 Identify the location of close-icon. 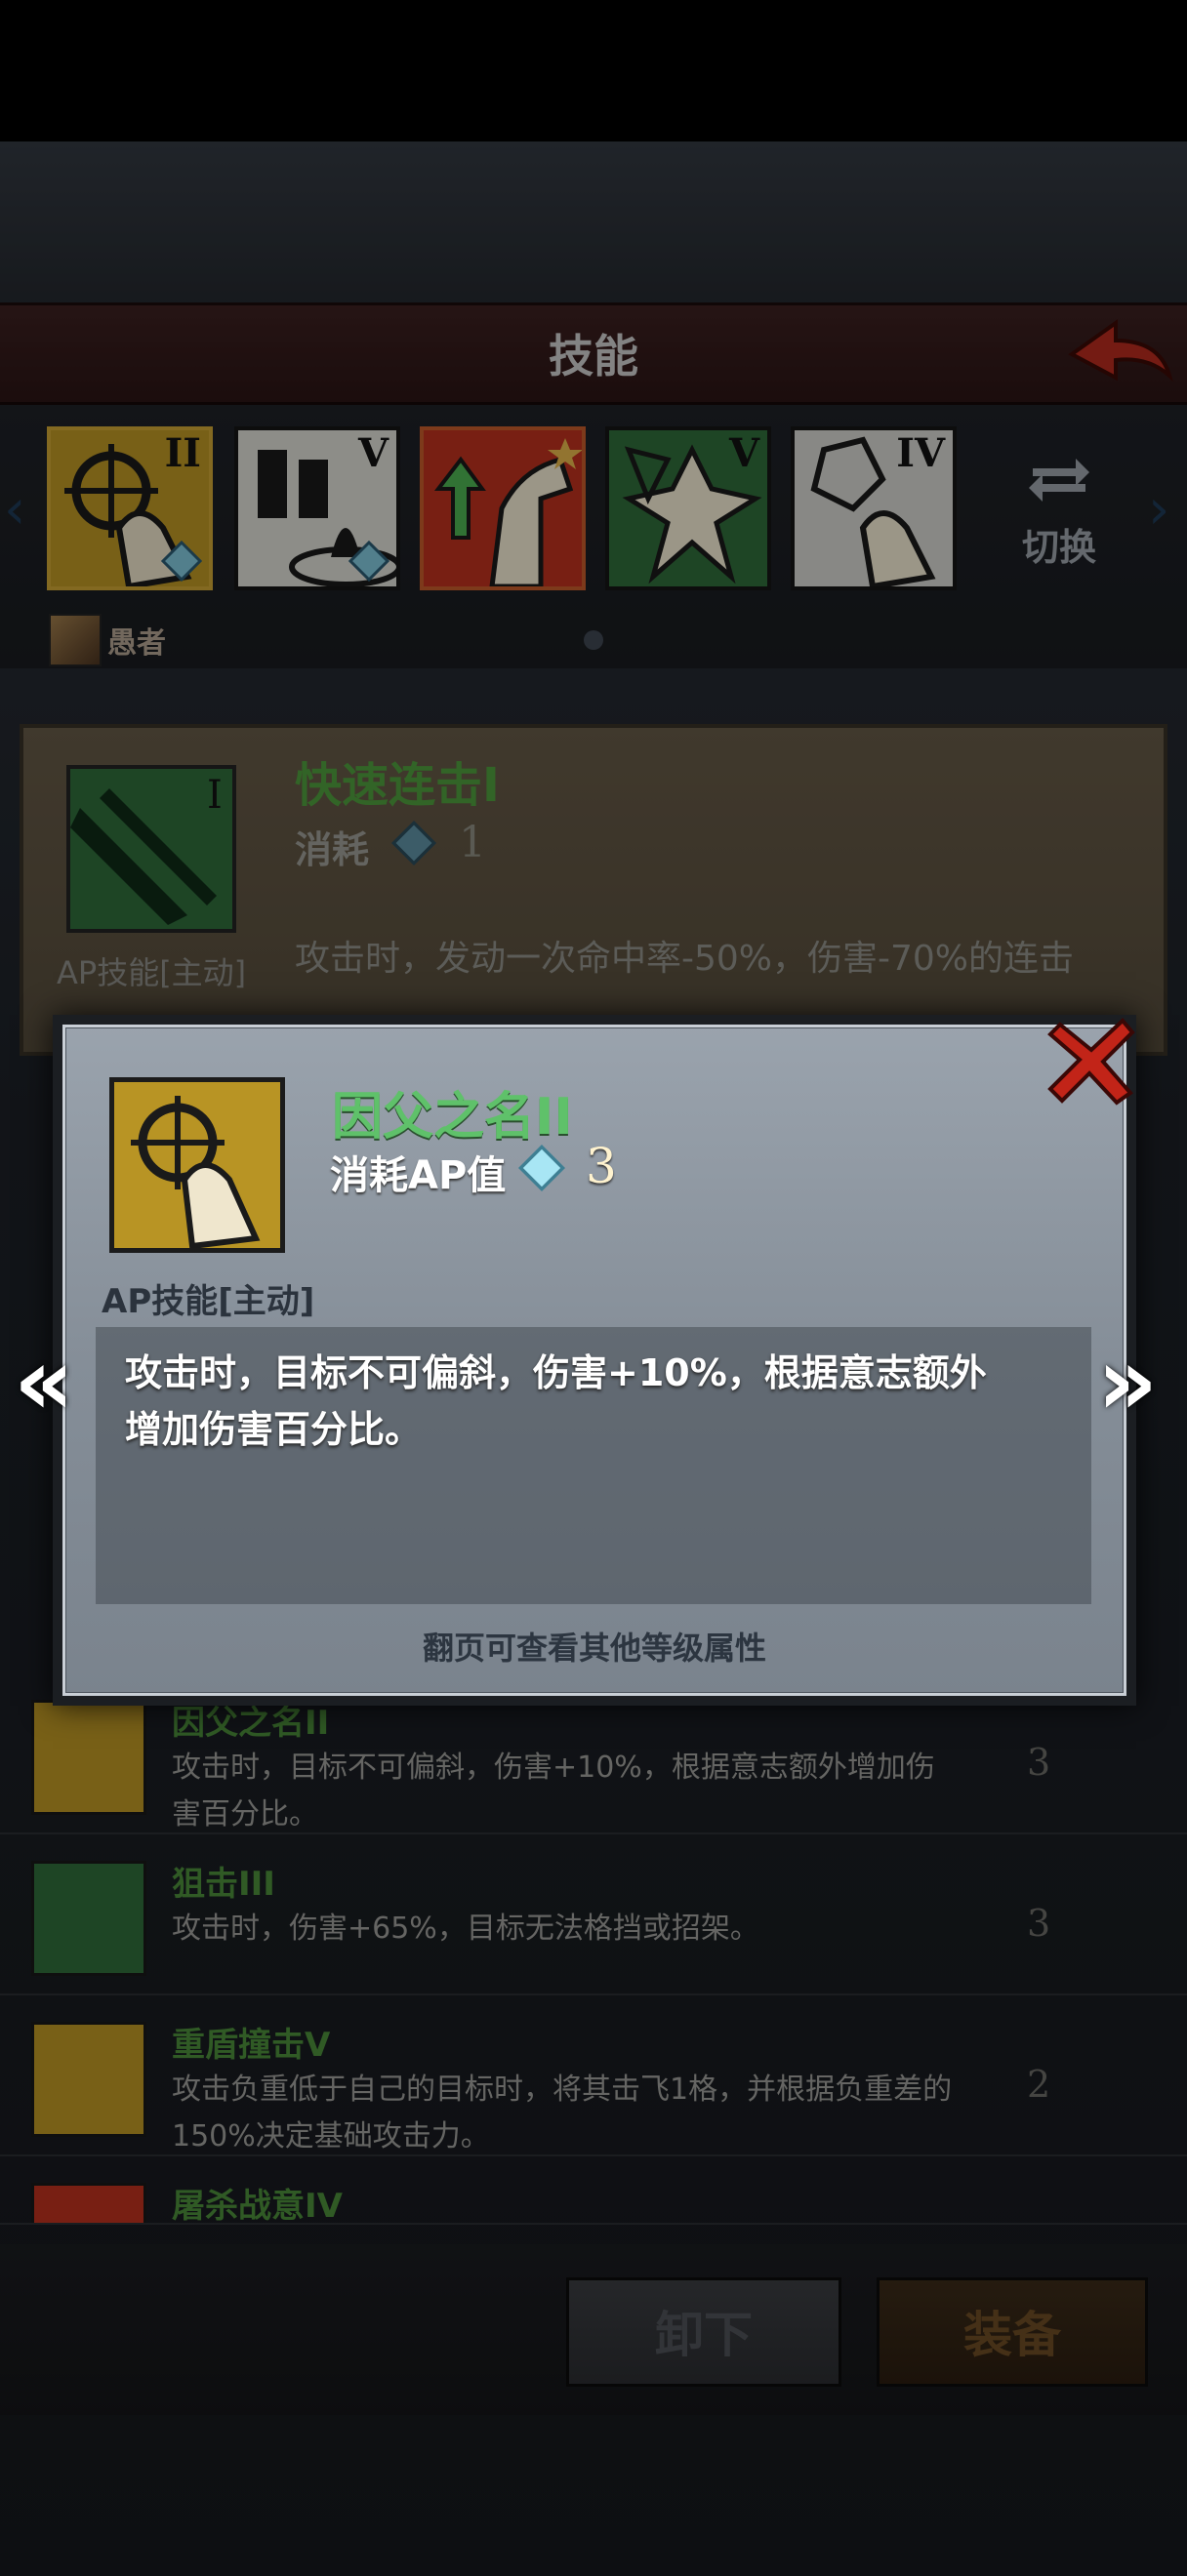
(1091, 1062).